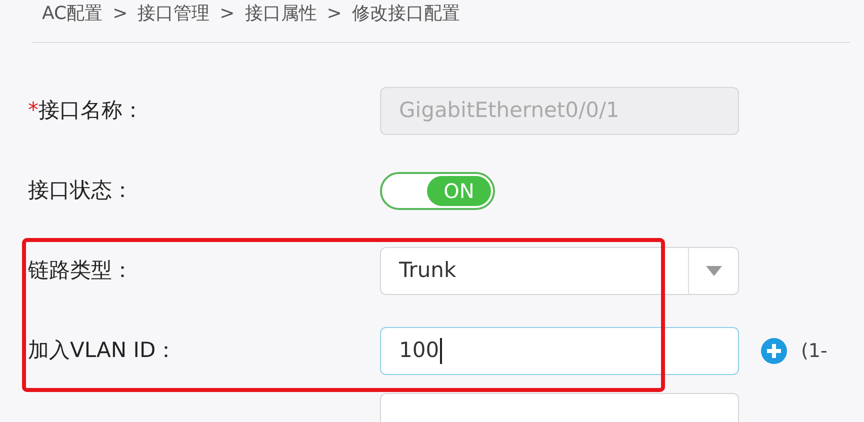 The image size is (864, 422). I want to click on required-asterisk: *, so click(33, 110).